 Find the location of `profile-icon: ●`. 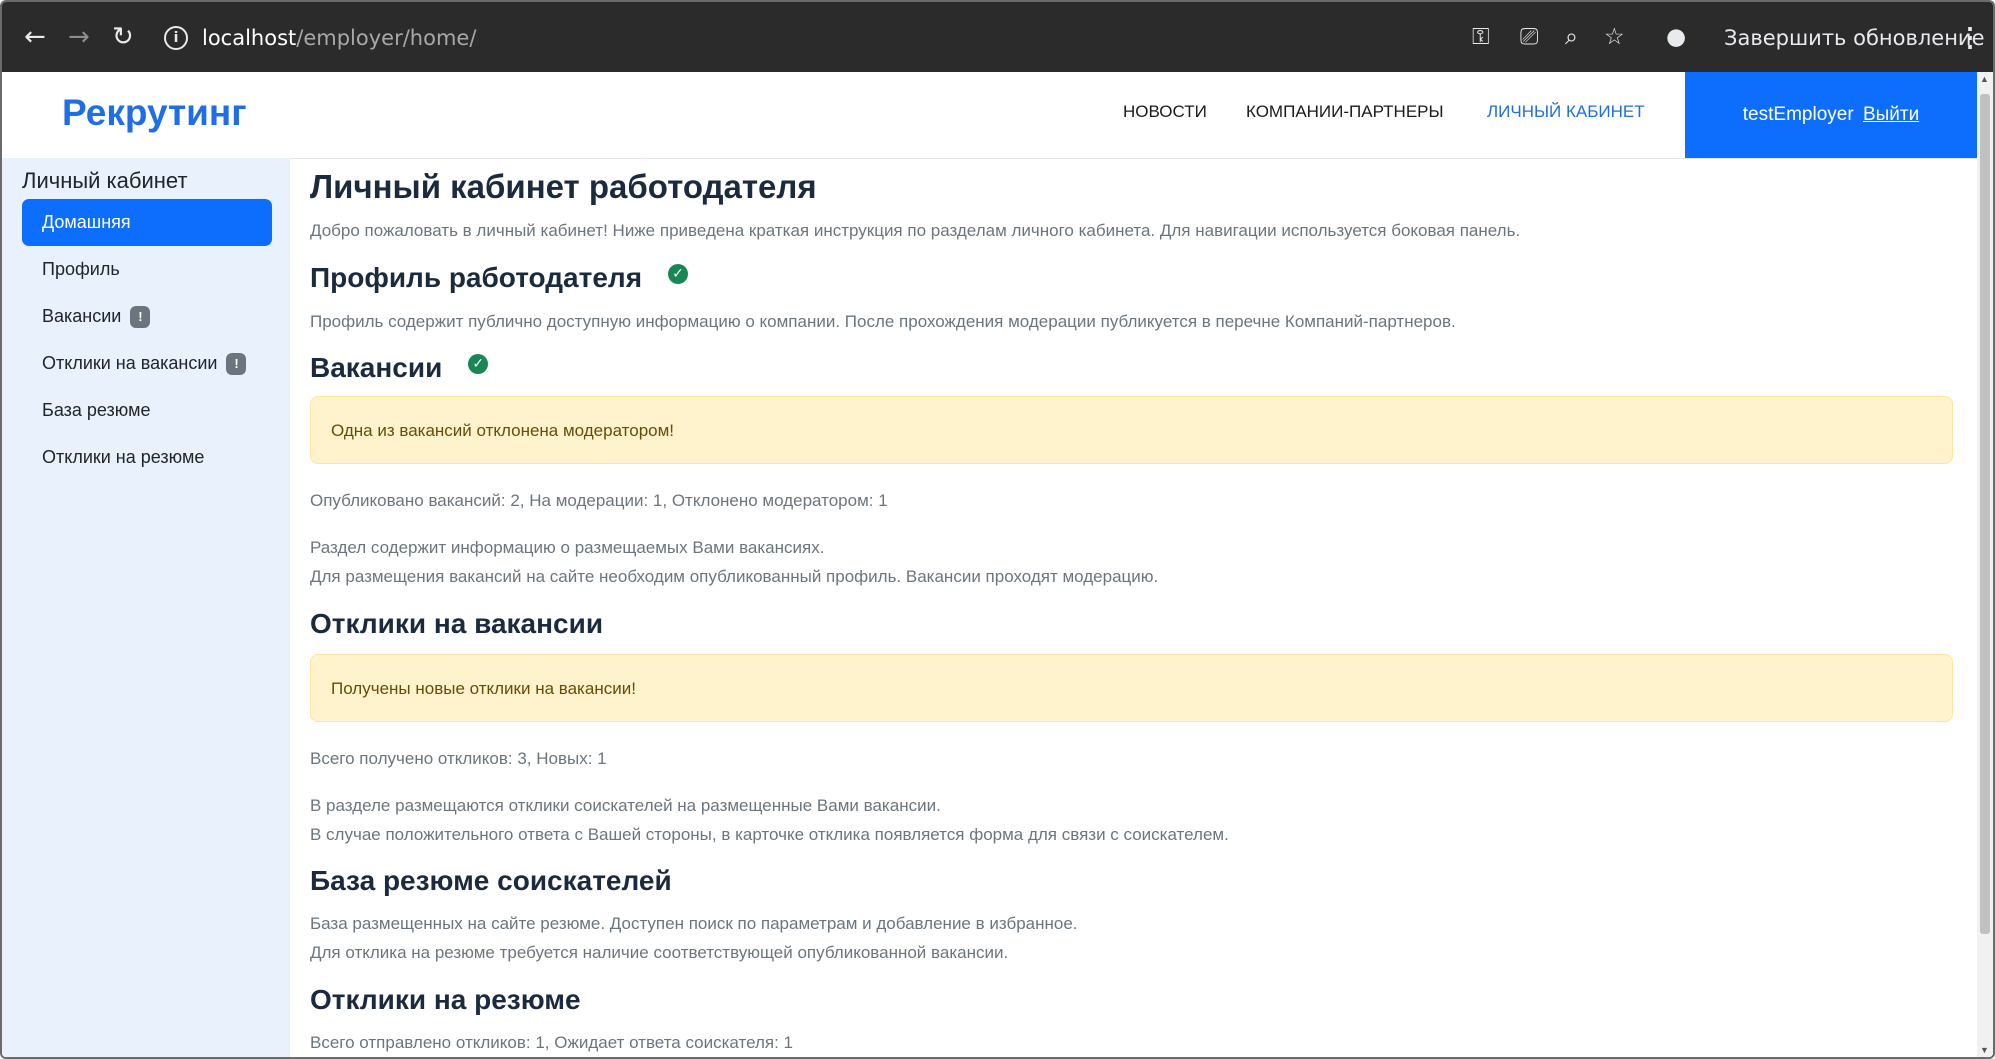

profile-icon: ● is located at coordinates (1676, 37).